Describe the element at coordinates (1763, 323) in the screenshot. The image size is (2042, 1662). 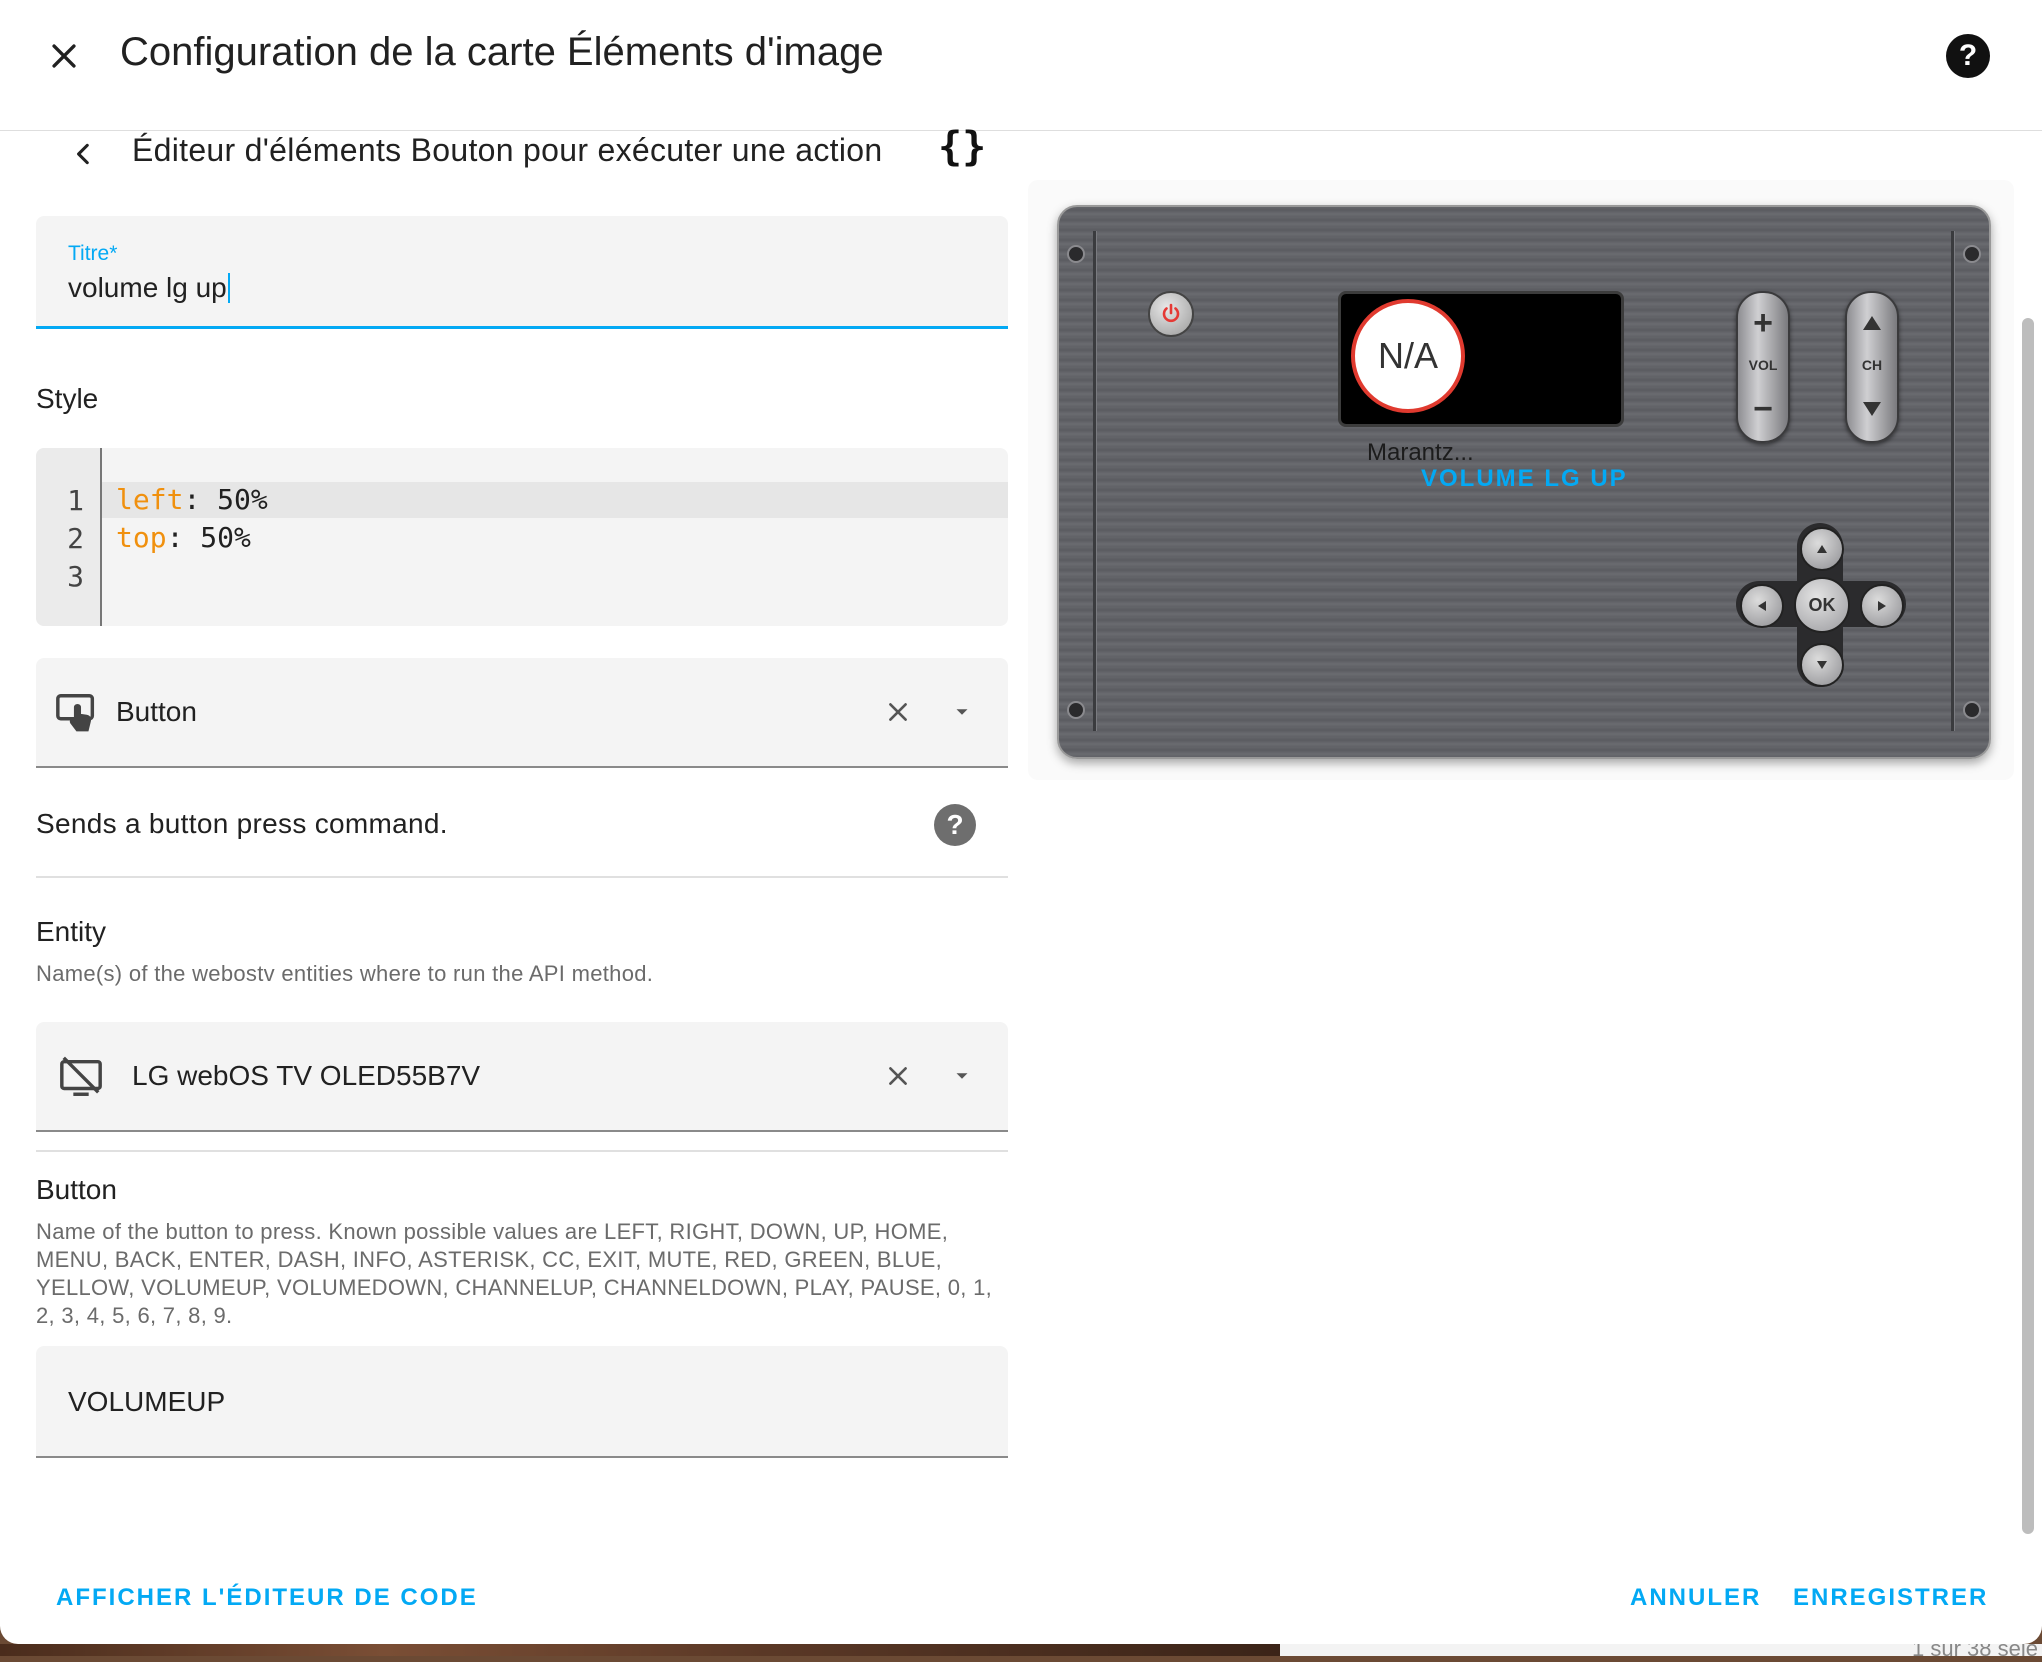
I see `volume-up-button: +` at that location.